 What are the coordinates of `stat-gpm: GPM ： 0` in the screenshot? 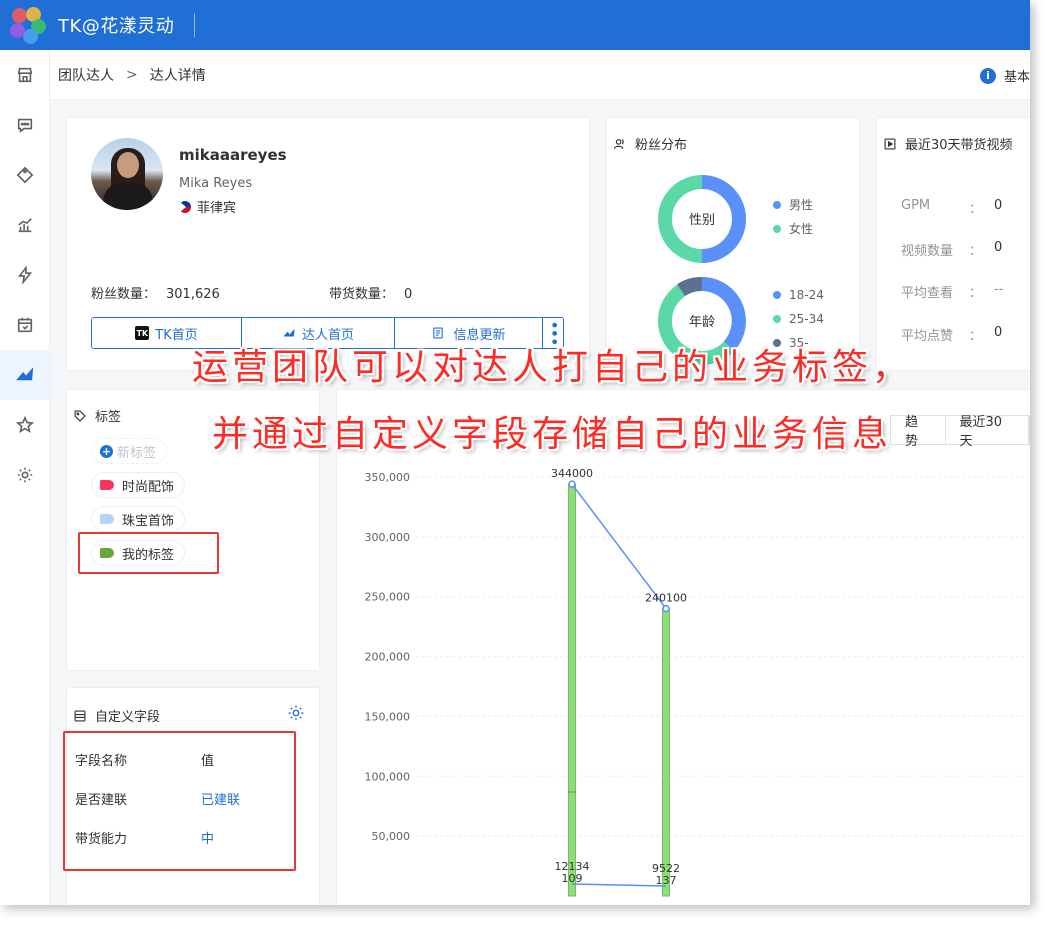 It's located at (951, 207).